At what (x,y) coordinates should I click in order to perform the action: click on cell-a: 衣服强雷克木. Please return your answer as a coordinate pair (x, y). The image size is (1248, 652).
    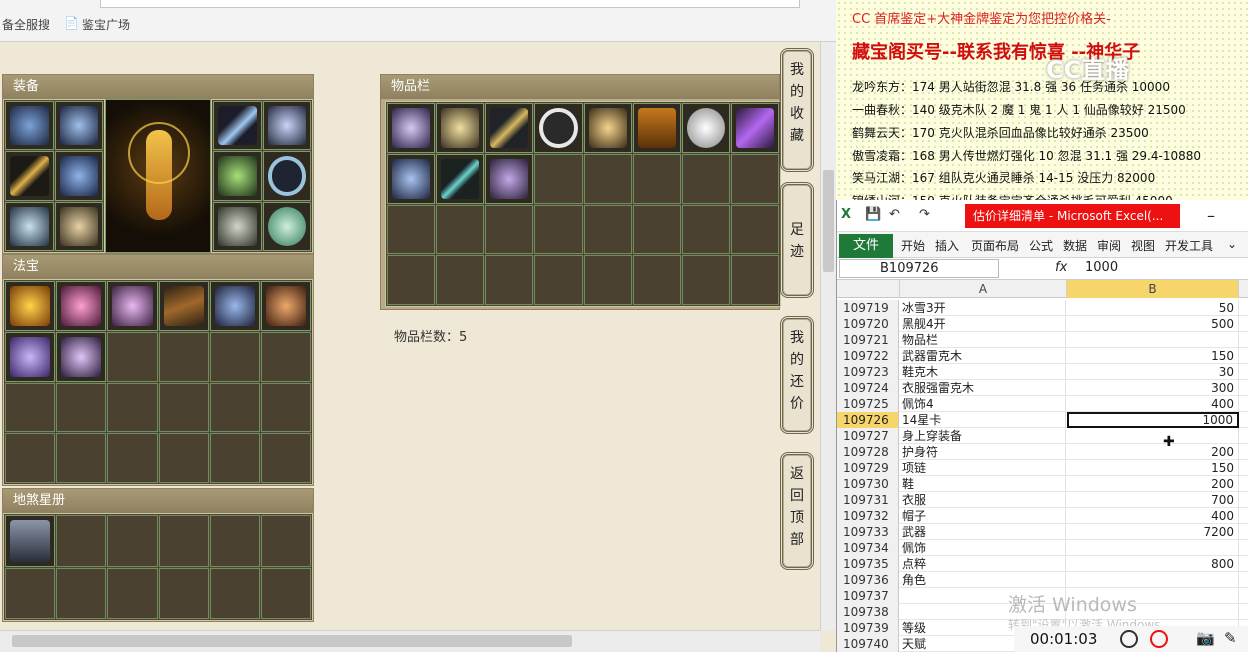
    Looking at the image, I should click on (983, 388).